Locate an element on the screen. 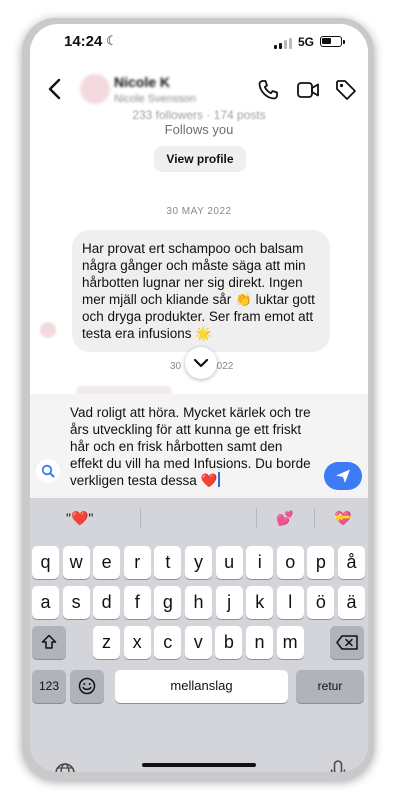 This screenshot has height=800, width=400. key-row1-9: p is located at coordinates (321, 562).